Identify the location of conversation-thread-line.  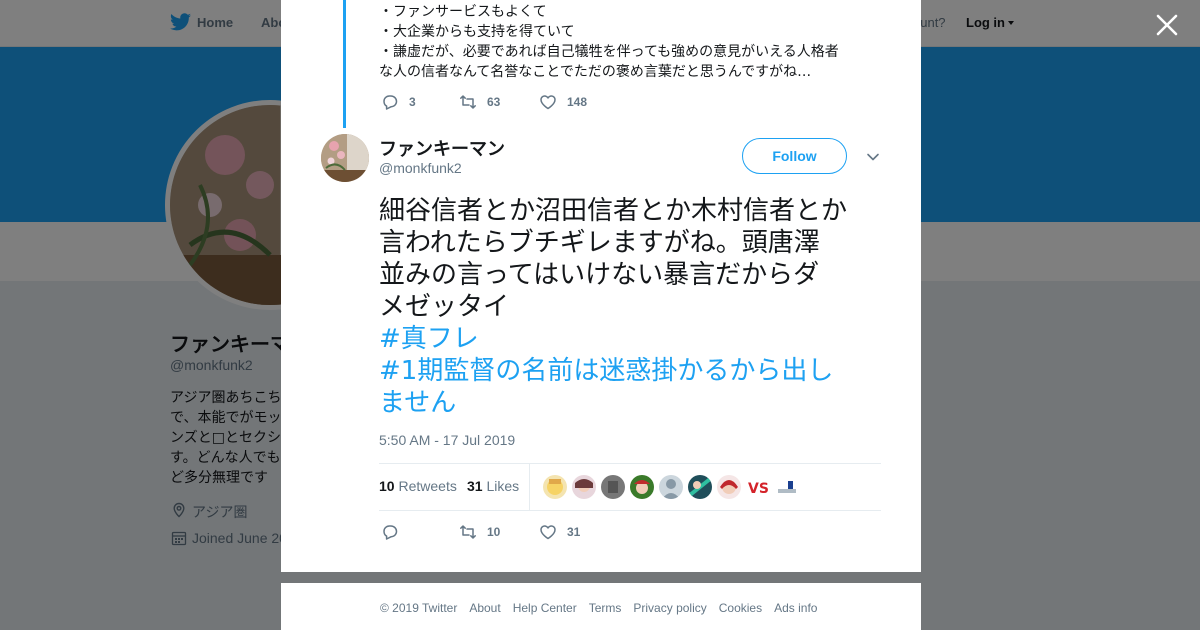
(344, 64).